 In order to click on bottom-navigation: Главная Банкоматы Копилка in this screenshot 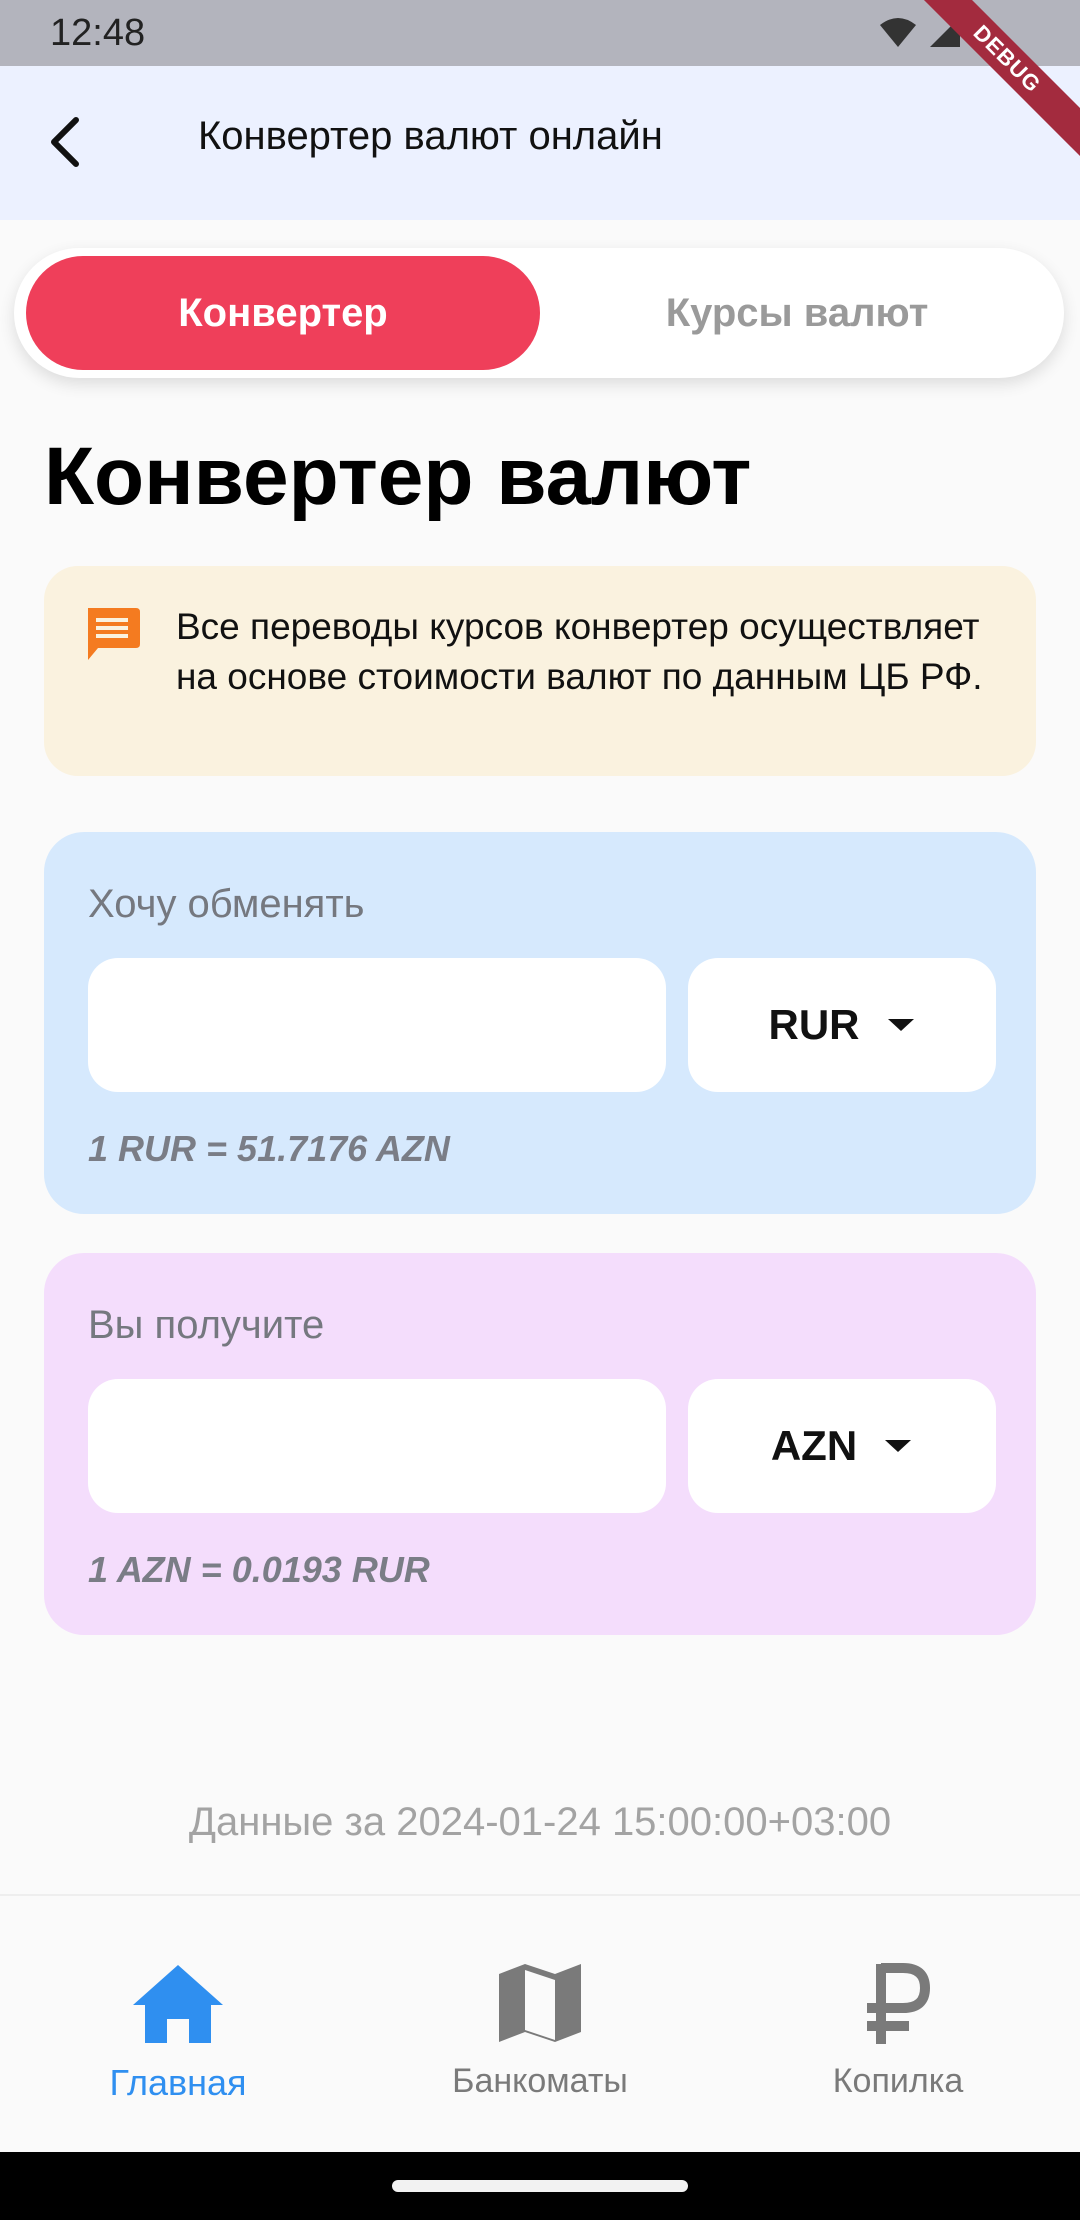, I will do `click(540, 2023)`.